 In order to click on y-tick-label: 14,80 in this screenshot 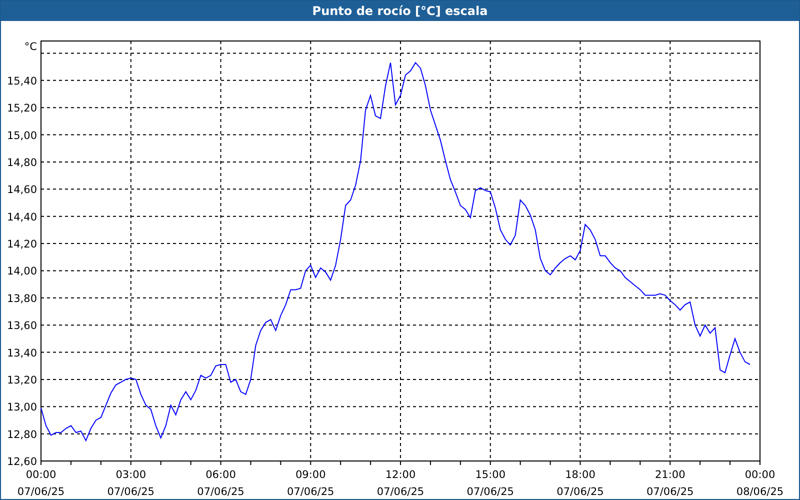, I will do `click(21, 162)`.